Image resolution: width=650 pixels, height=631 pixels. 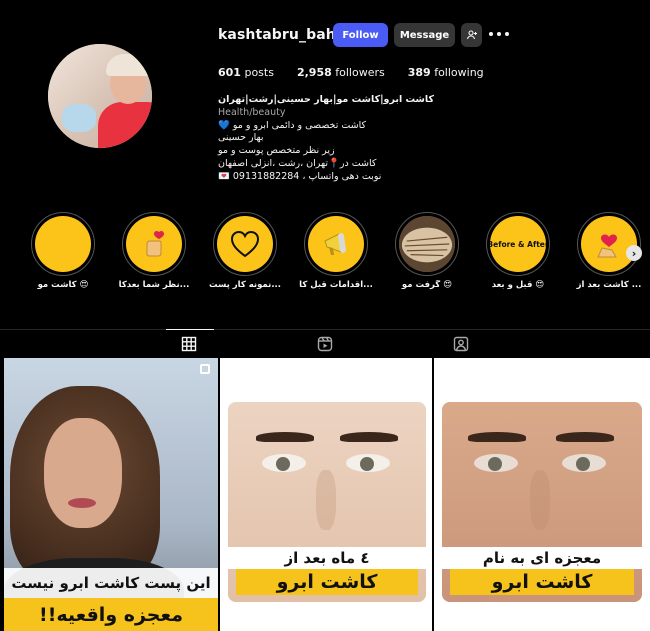 What do you see at coordinates (499, 34) in the screenshot?
I see `more-options-icon` at bounding box center [499, 34].